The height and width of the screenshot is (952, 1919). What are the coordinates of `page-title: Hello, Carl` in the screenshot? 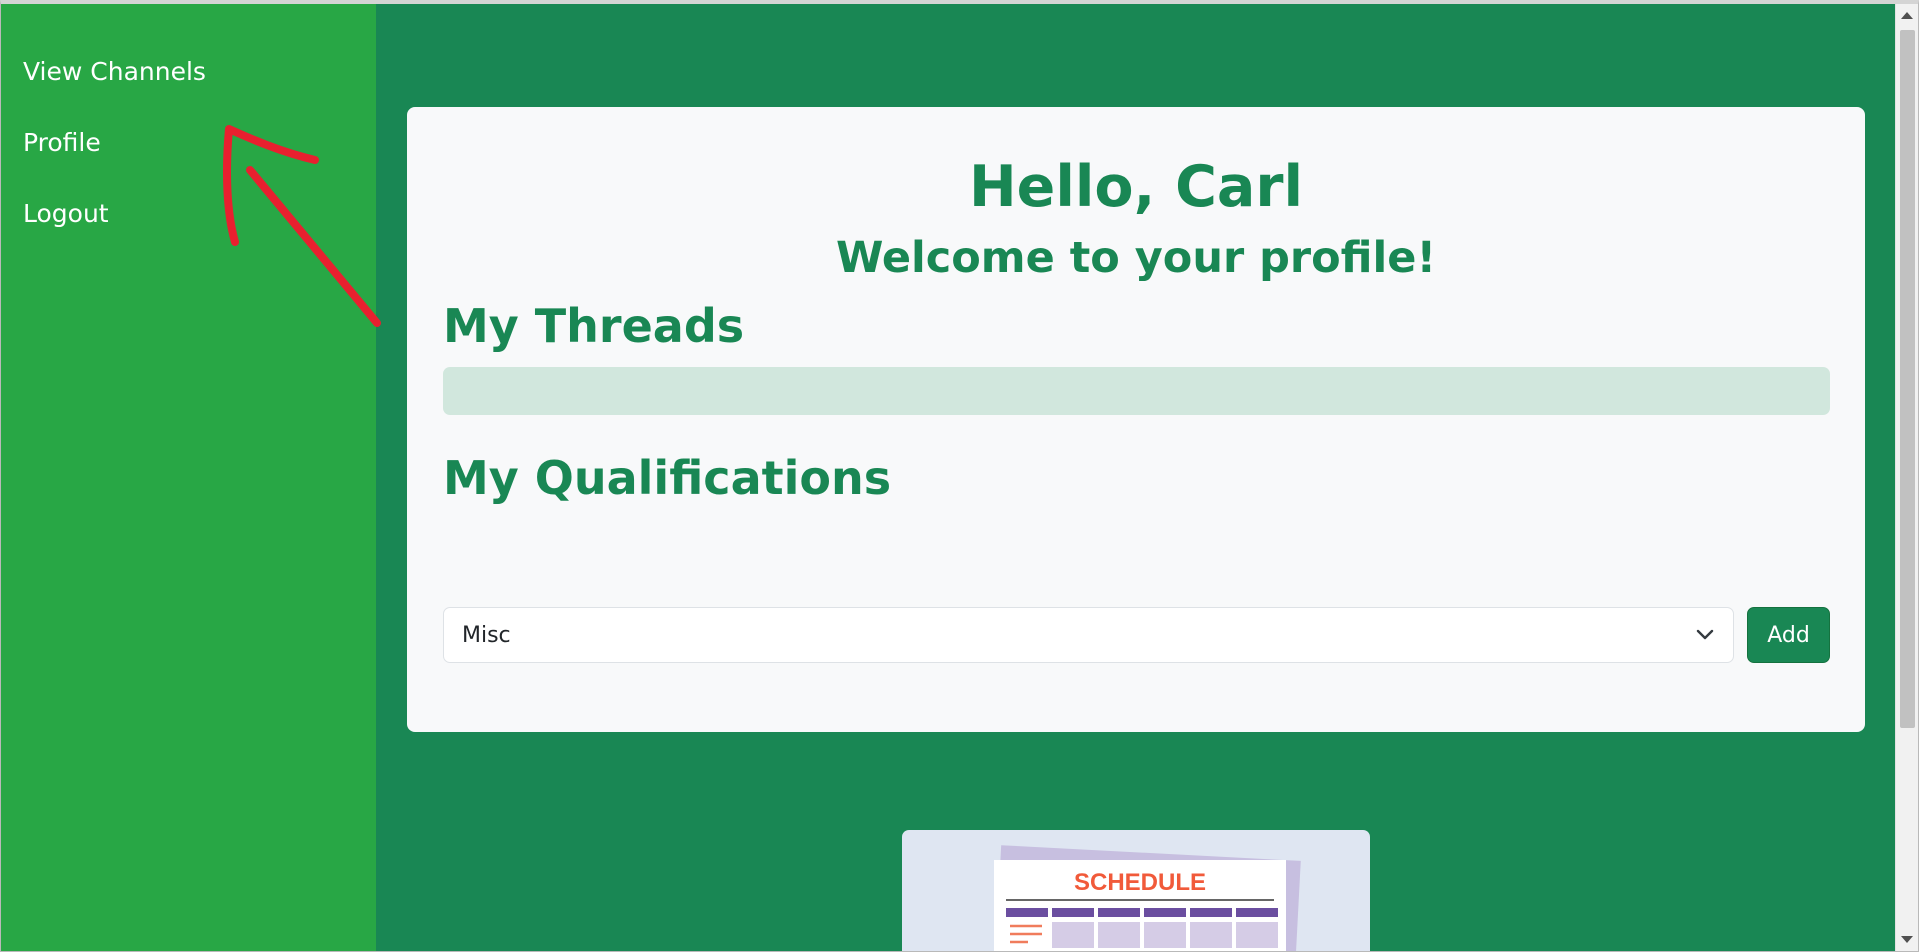 It's located at (1136, 187).